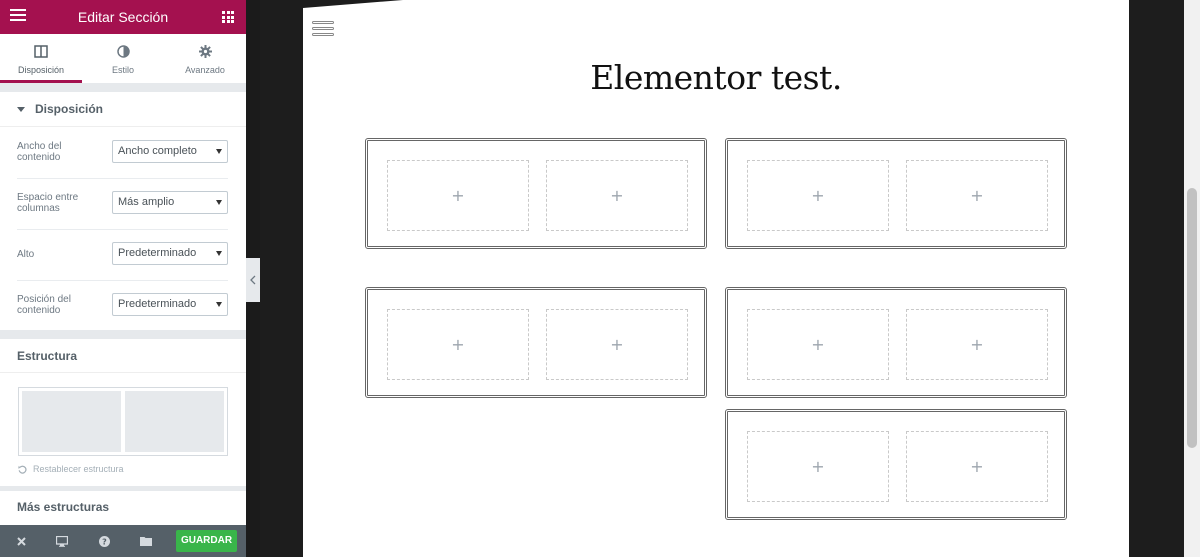  Describe the element at coordinates (78, 469) in the screenshot. I see `reset-structure-label: Restablecer estructura` at that location.